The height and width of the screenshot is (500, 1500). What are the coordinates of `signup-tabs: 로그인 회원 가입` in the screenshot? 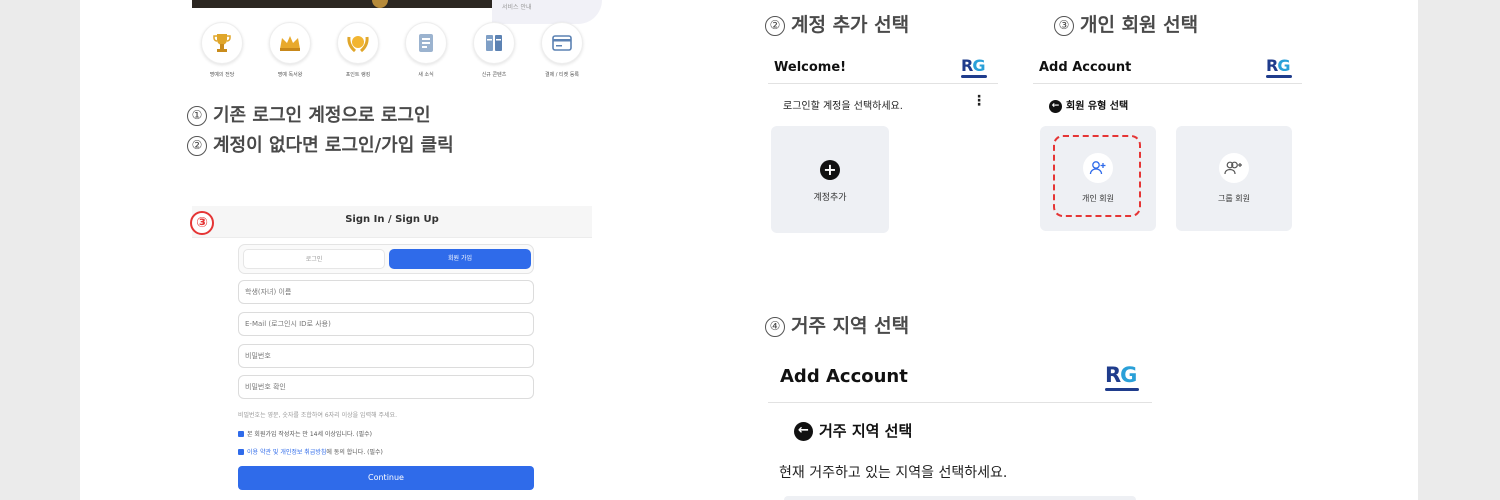 It's located at (386, 259).